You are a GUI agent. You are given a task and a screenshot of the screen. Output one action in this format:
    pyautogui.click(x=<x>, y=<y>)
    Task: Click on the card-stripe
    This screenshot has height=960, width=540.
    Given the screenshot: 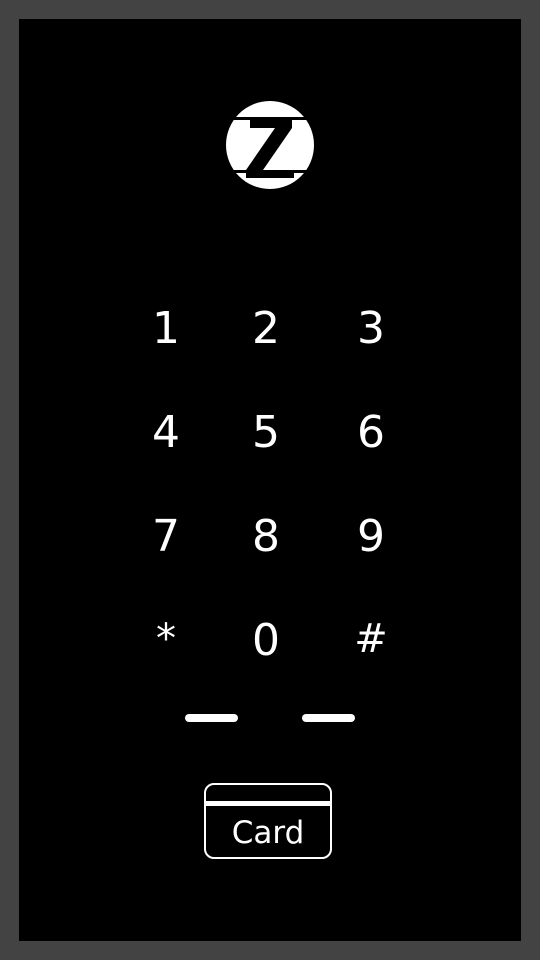 What is the action you would take?
    pyautogui.click(x=268, y=803)
    